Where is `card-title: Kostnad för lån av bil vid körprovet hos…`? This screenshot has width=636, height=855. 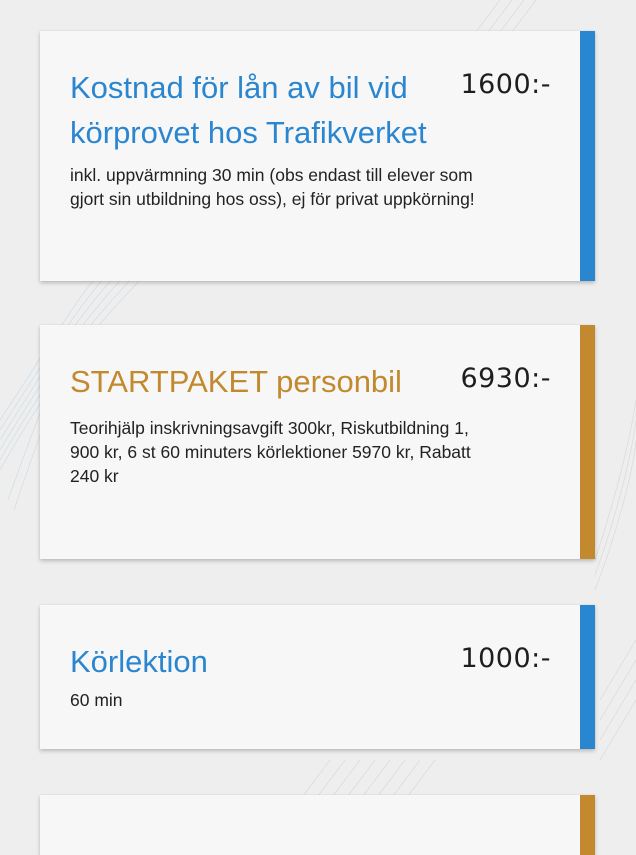
card-title: Kostnad för lån av bil vid körprovet hos… is located at coordinates (248, 110).